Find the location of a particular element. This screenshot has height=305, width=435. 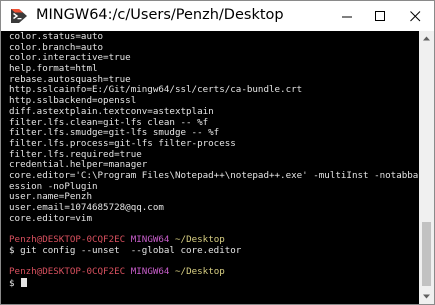

terminal-line: diff.astextplain.textconv=astextplain is located at coordinates (111, 111).